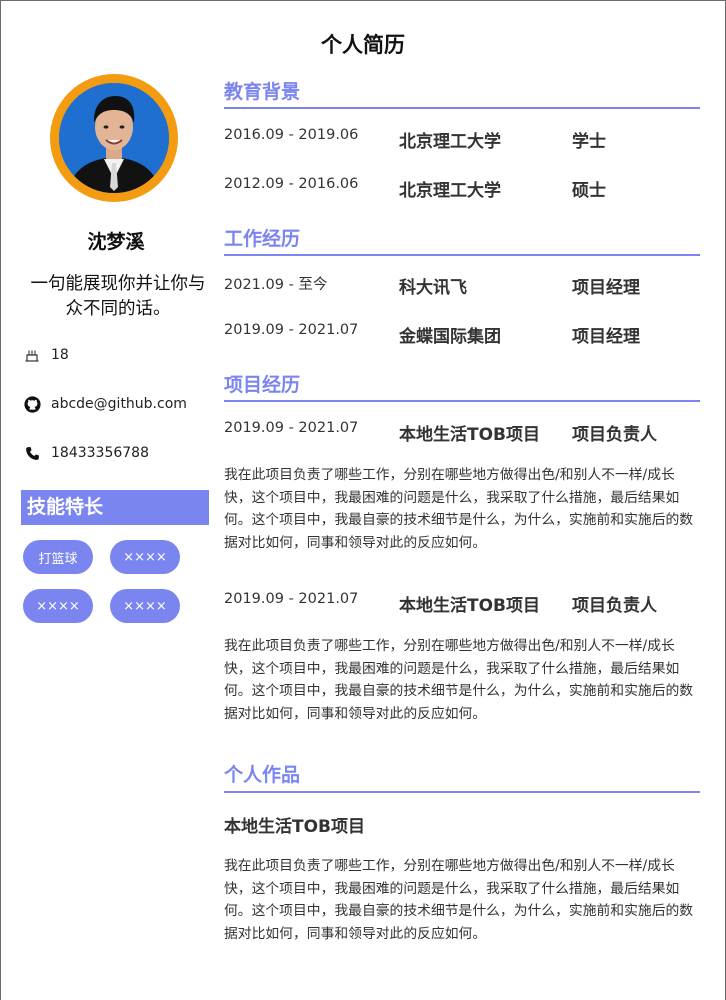  I want to click on work-divider, so click(462, 255).